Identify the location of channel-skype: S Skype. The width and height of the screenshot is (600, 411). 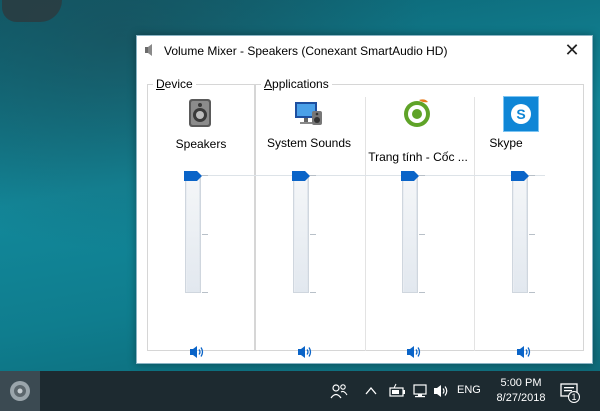
(528, 226).